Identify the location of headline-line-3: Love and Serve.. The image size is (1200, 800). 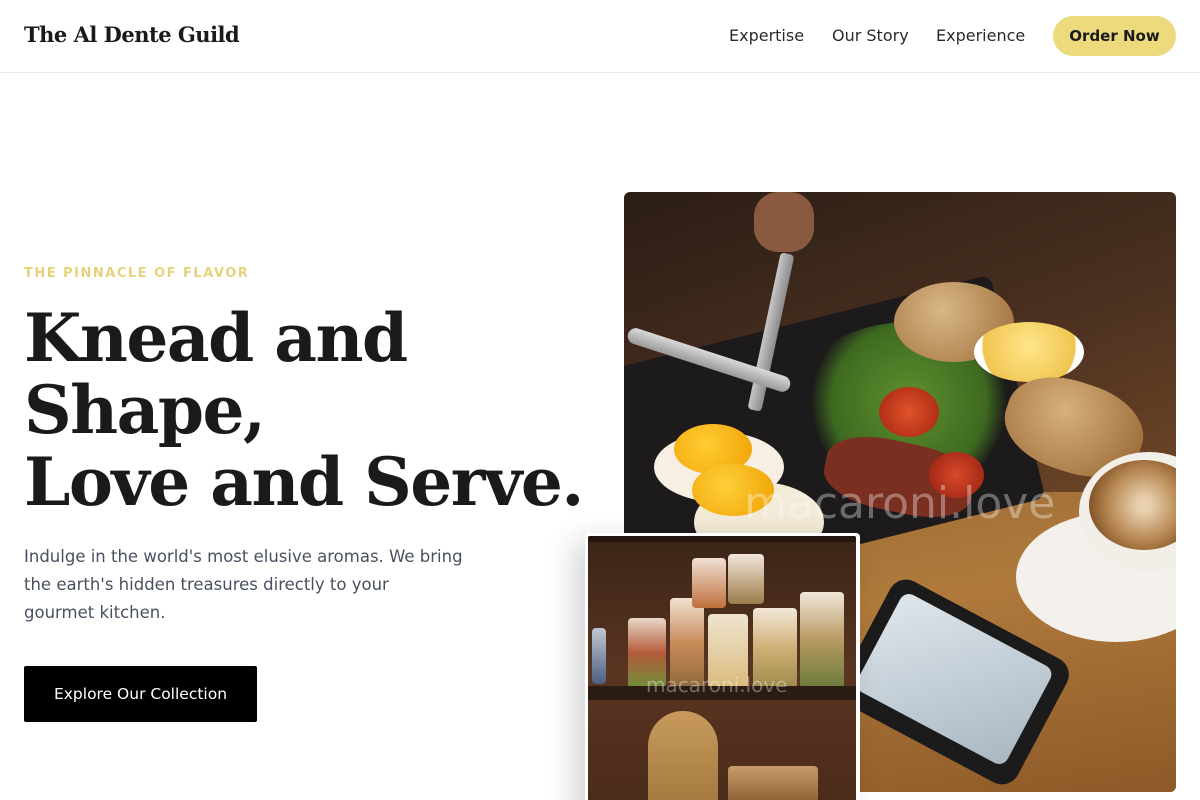
(304, 482).